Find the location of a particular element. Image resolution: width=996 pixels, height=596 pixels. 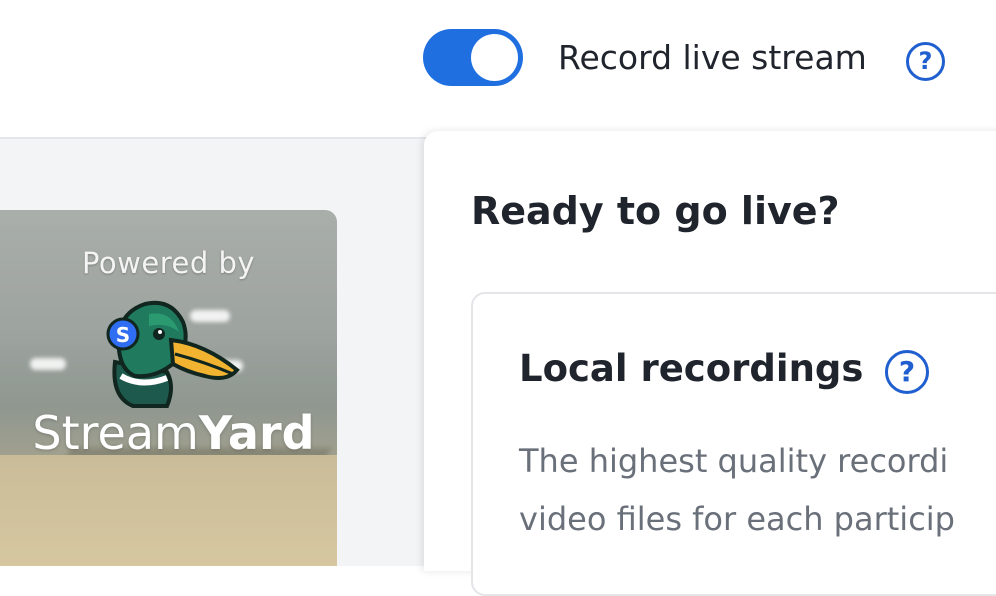

ceiling-light is located at coordinates (48, 364).